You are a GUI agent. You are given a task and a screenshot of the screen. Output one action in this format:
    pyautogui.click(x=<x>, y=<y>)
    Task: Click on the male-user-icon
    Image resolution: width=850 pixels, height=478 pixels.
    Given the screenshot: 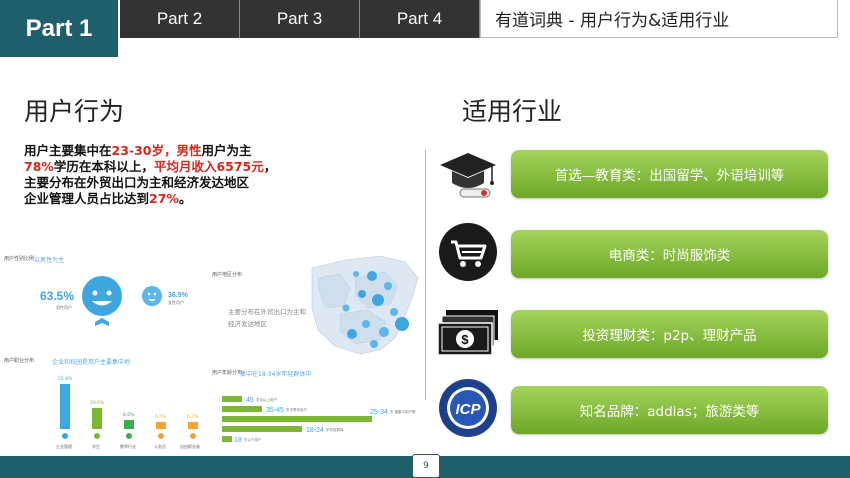 What is the action you would take?
    pyautogui.click(x=102, y=296)
    